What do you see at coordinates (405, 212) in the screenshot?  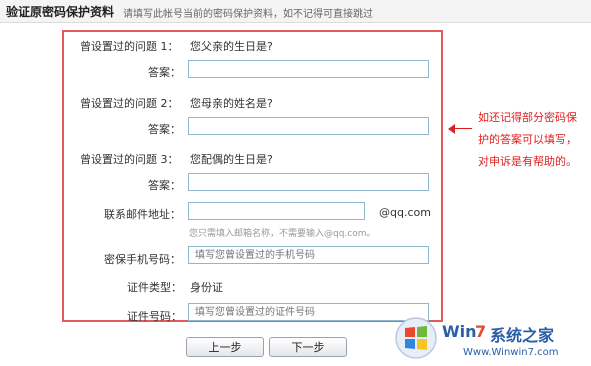 I see `email-domain-suffix: @qq.com` at bounding box center [405, 212].